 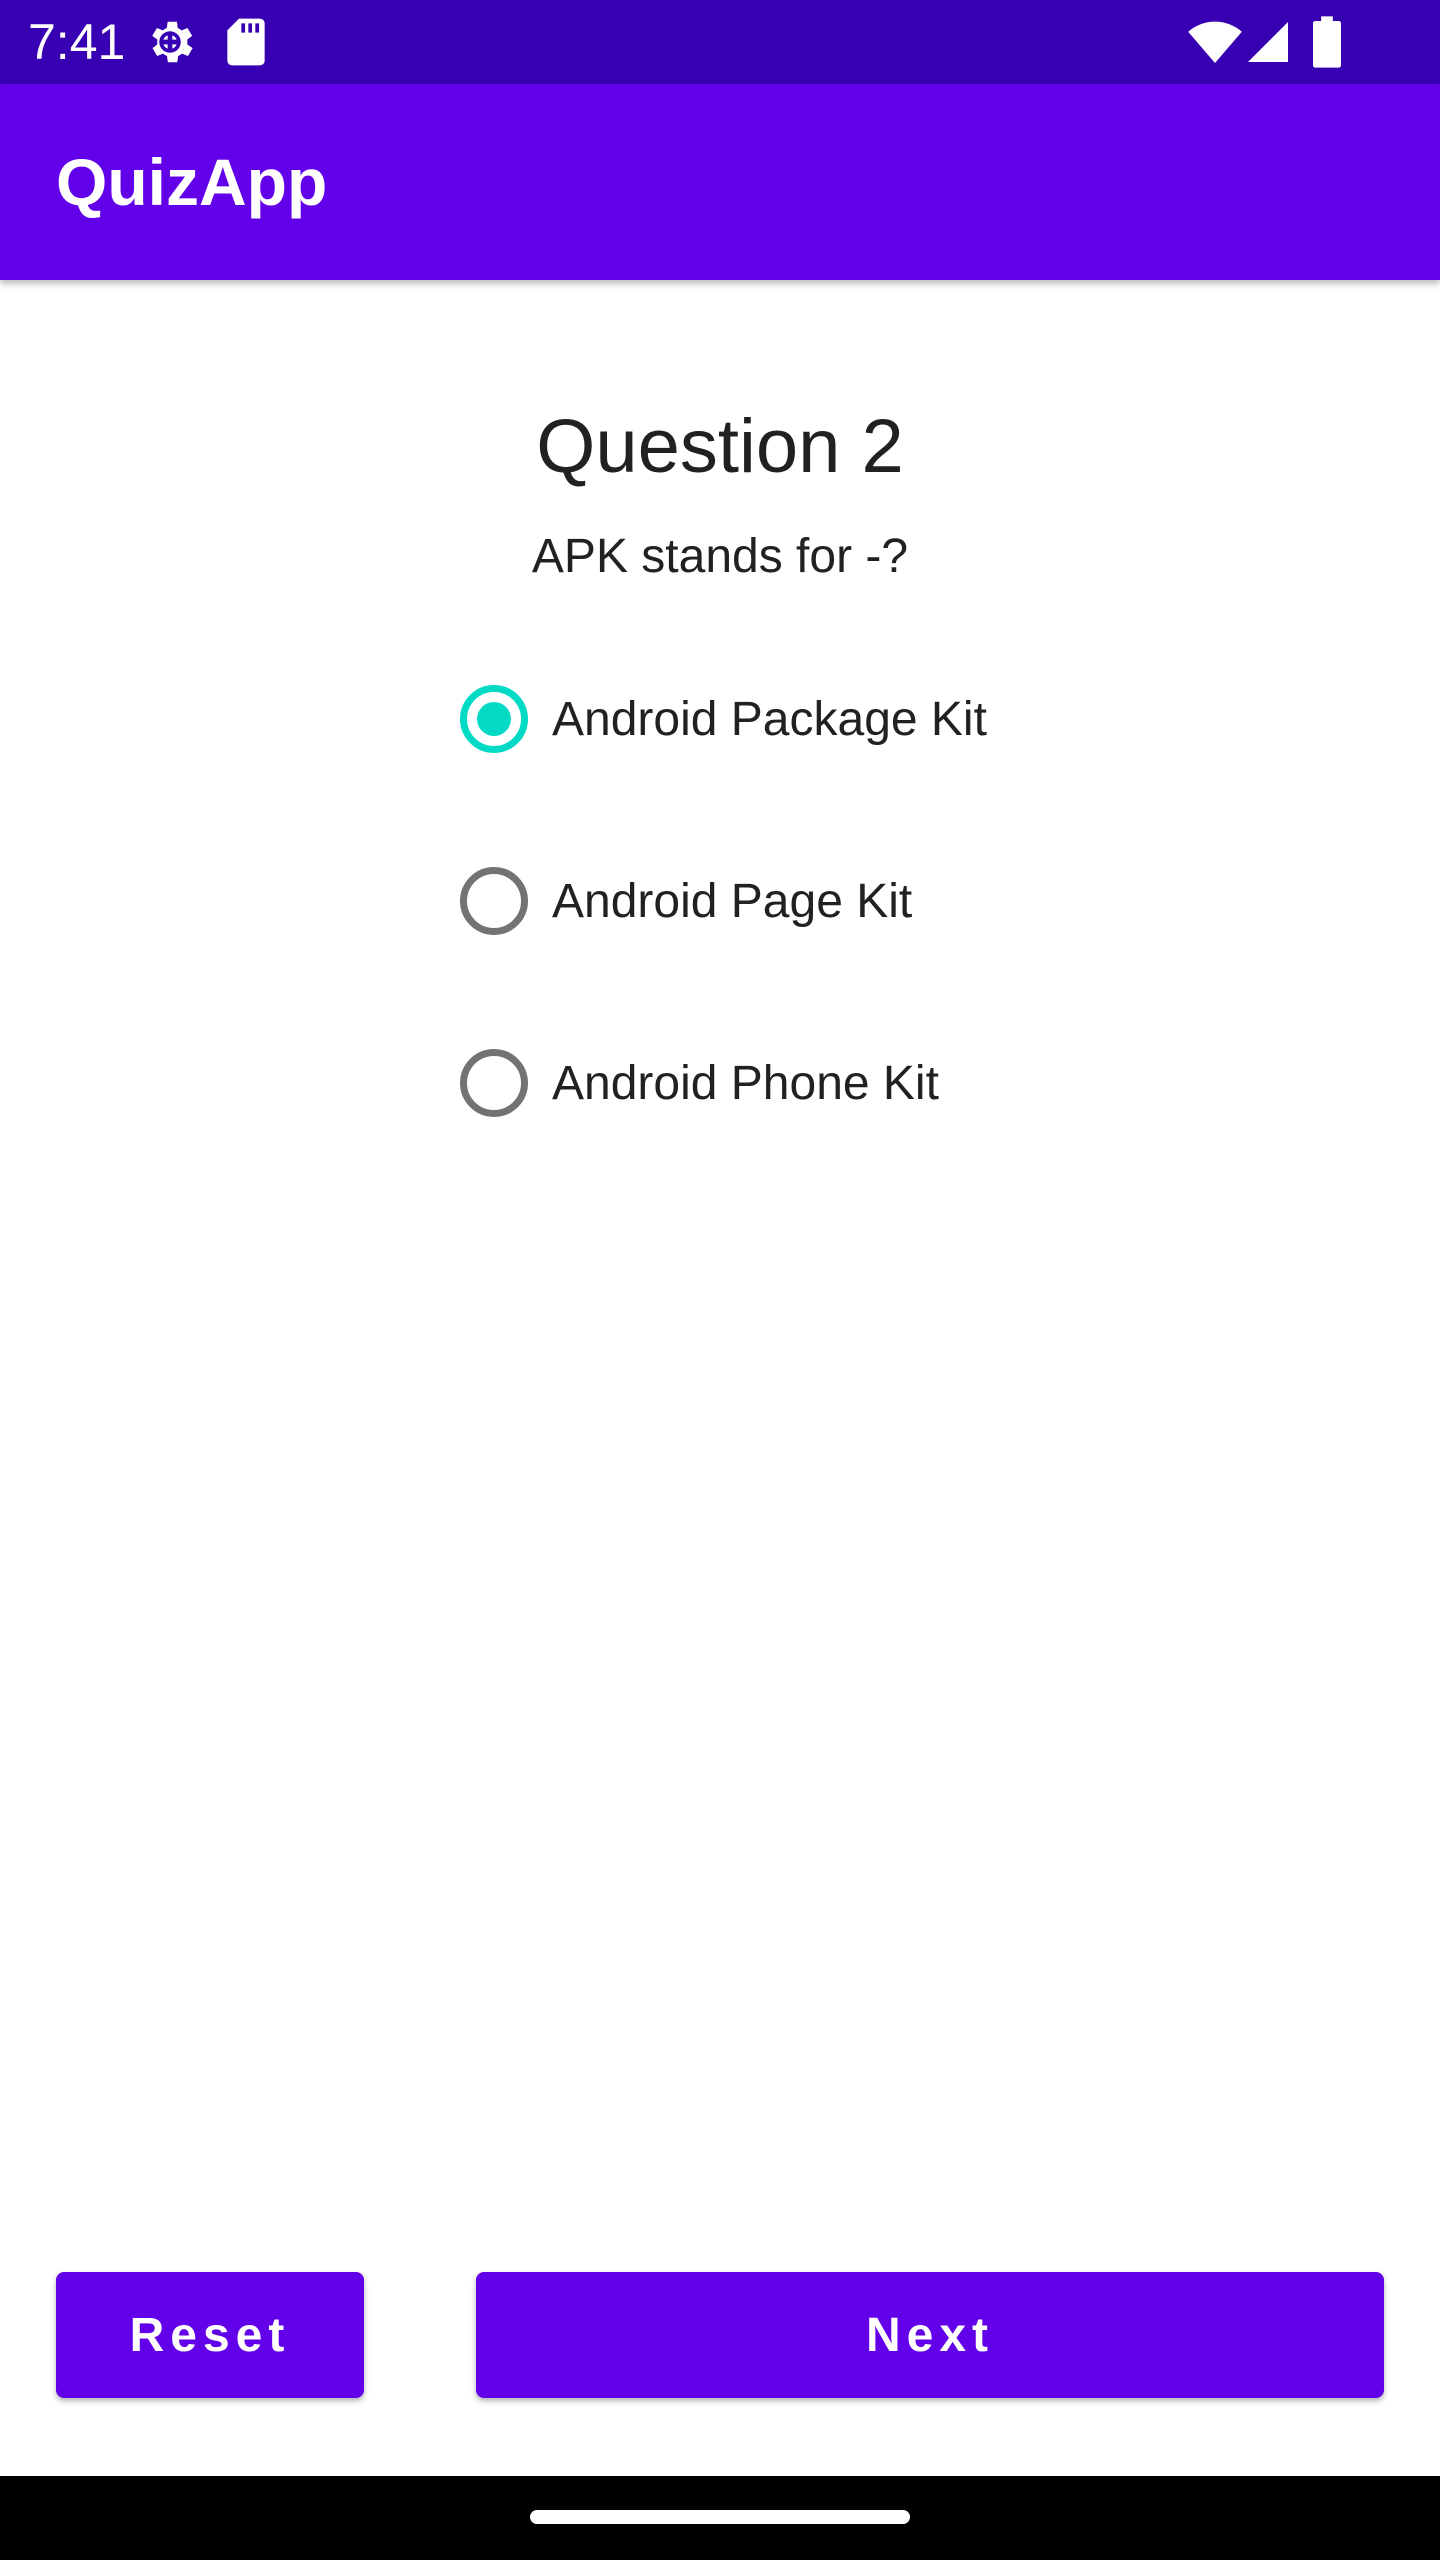 I want to click on cell-signal-icon, so click(x=1268, y=44).